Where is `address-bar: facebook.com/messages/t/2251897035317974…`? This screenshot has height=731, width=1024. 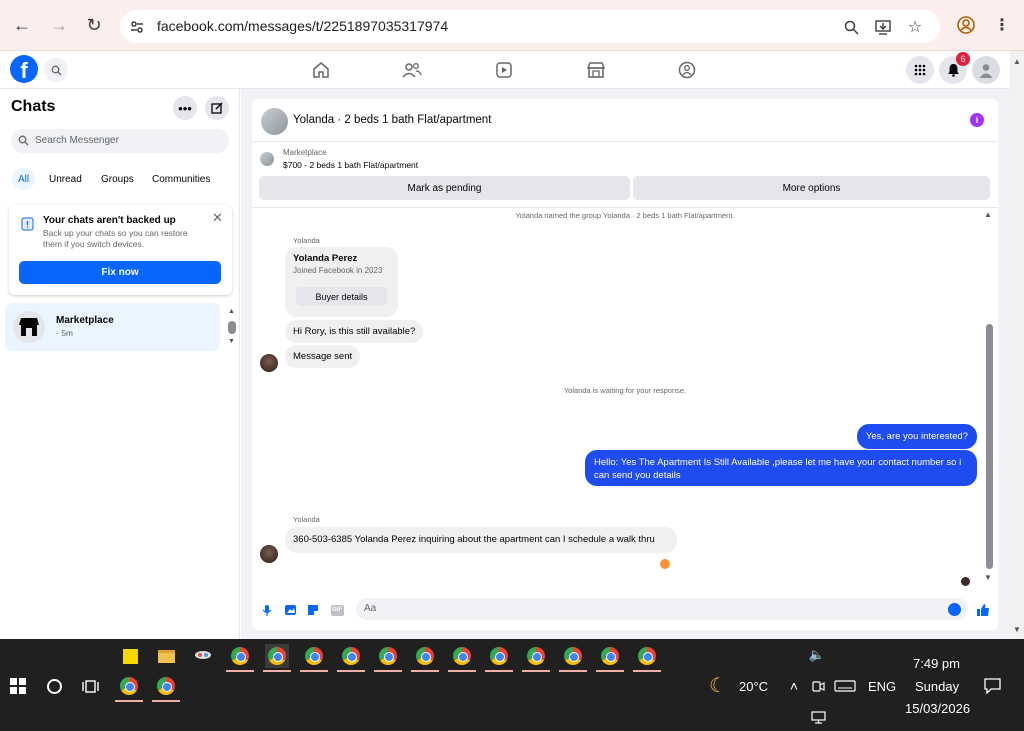
address-bar: facebook.com/messages/t/2251897035317974… is located at coordinates (530, 26).